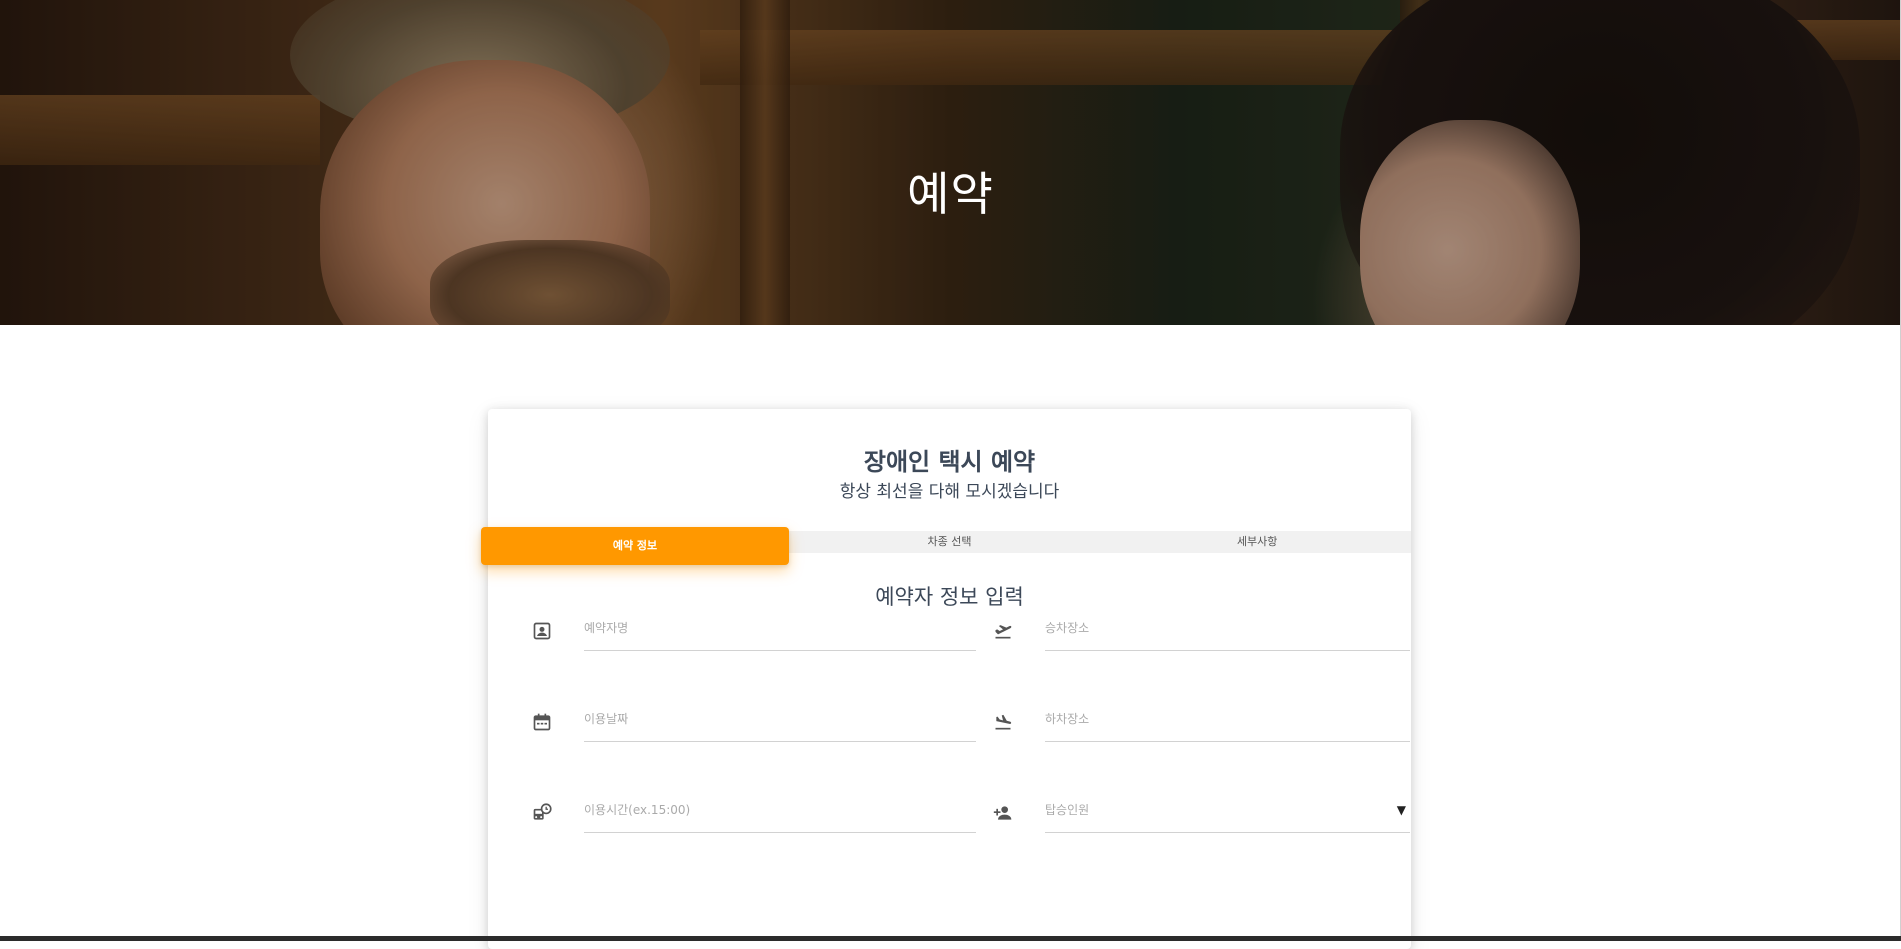  Describe the element at coordinates (780, 810) in the screenshot. I see `use-time-input: 이용시간(ex.15:00)` at that location.